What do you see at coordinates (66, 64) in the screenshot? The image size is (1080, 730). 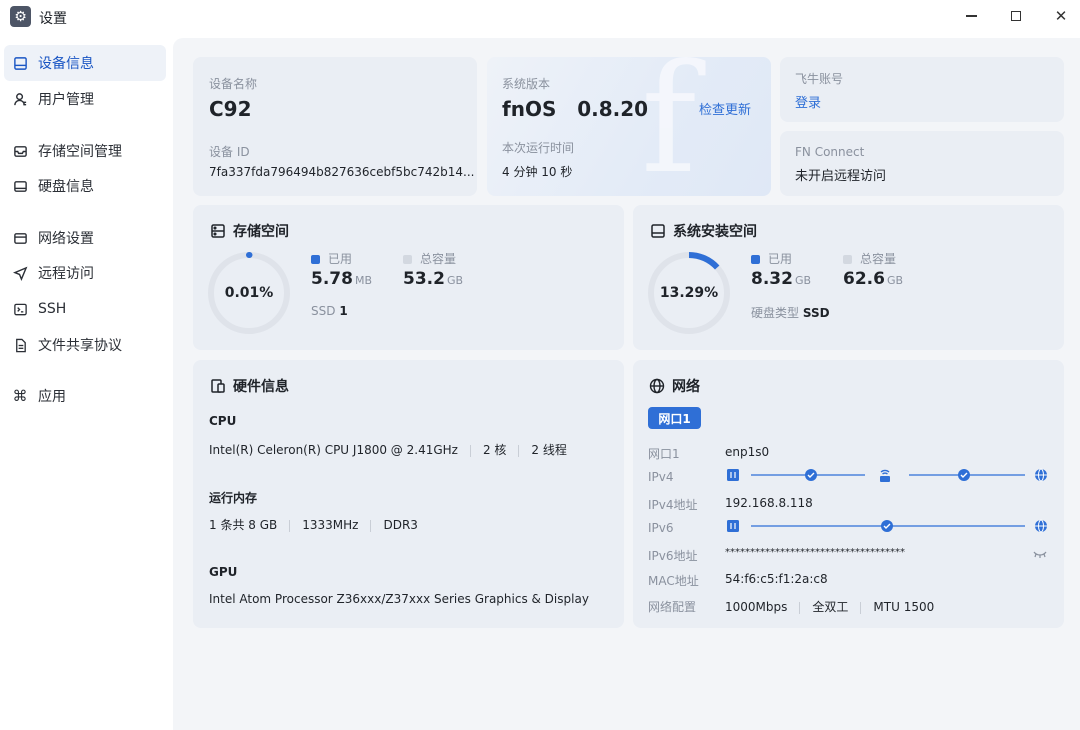 I see `sidebar-item-label: 设备信息` at bounding box center [66, 64].